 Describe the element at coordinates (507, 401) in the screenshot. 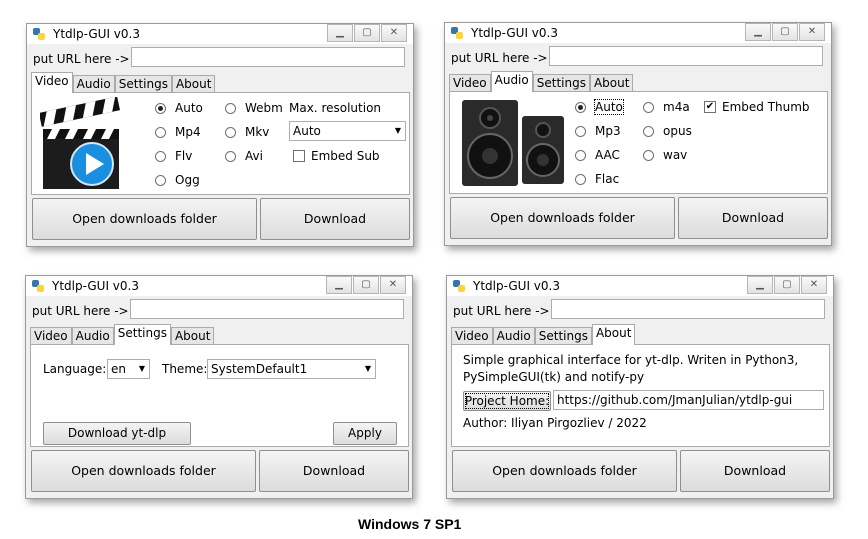

I see `project-home-button: Project Home:` at that location.